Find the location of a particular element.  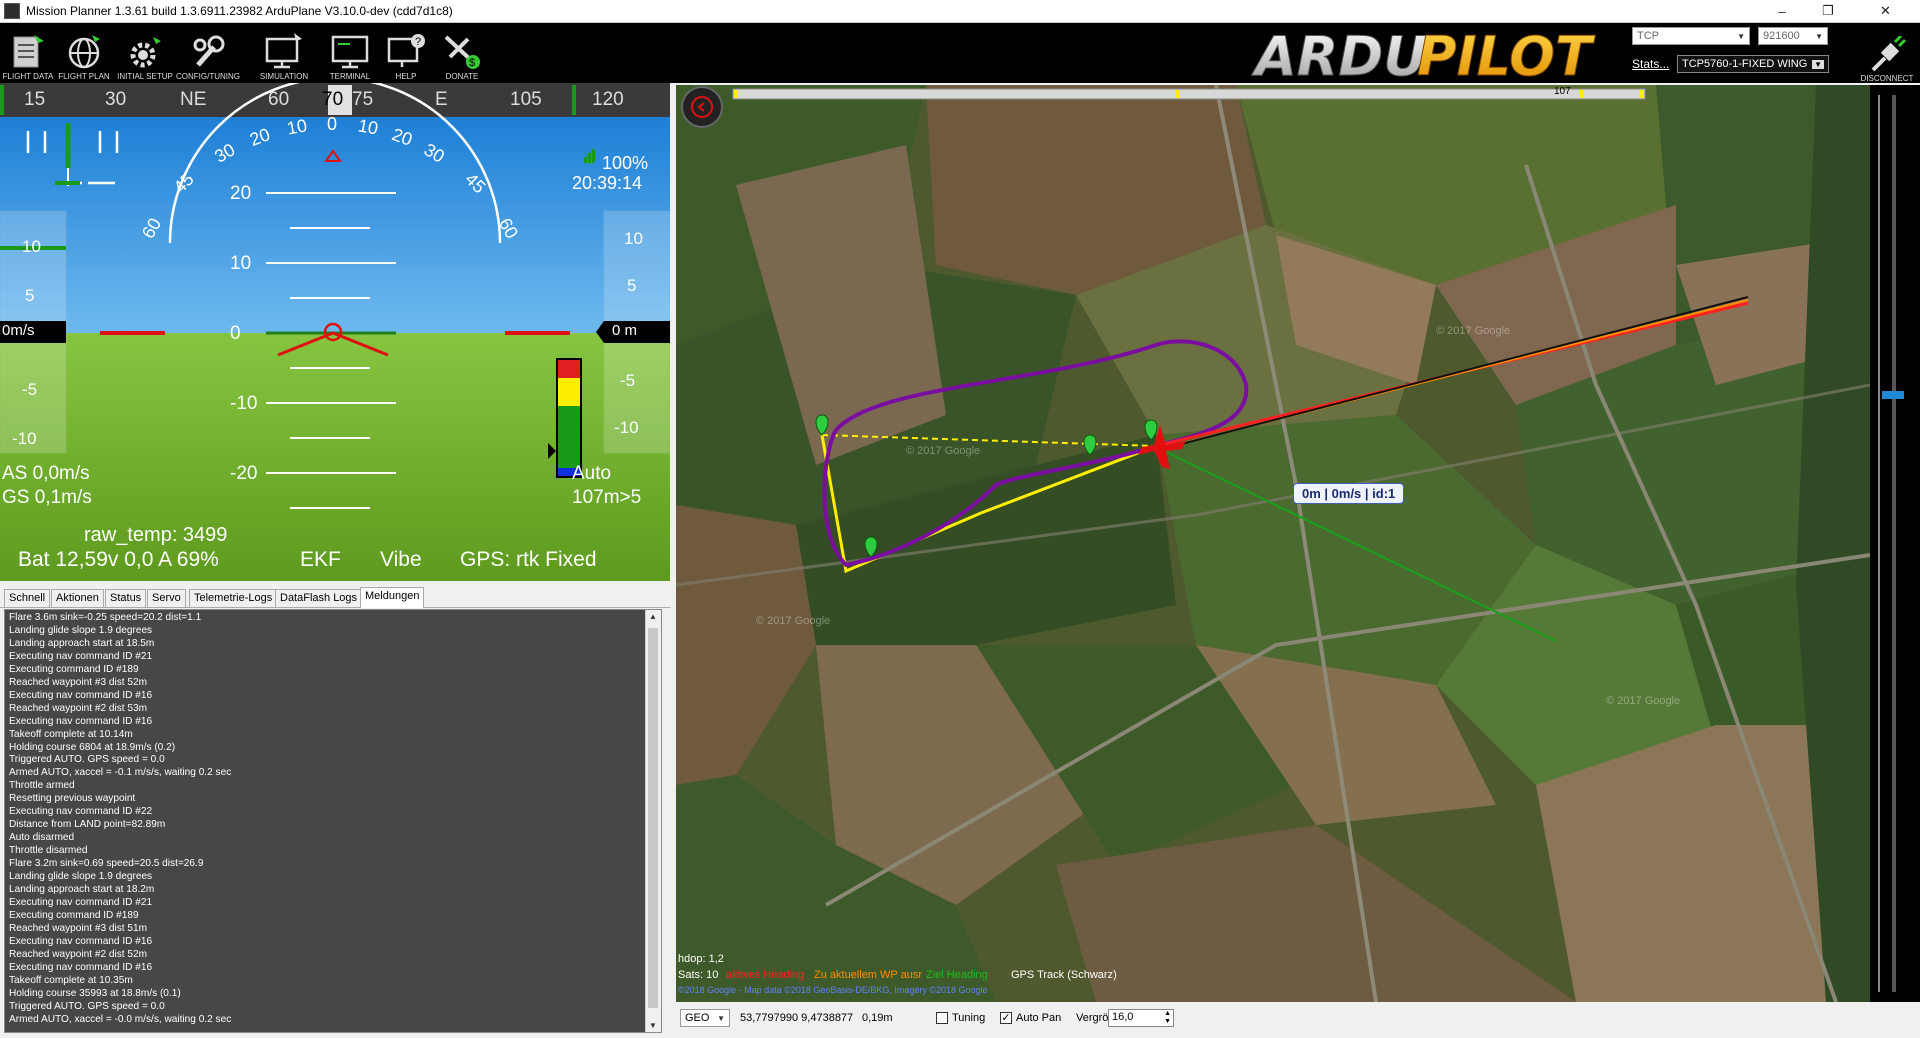

altitude-readout: 0,19m is located at coordinates (877, 1018).